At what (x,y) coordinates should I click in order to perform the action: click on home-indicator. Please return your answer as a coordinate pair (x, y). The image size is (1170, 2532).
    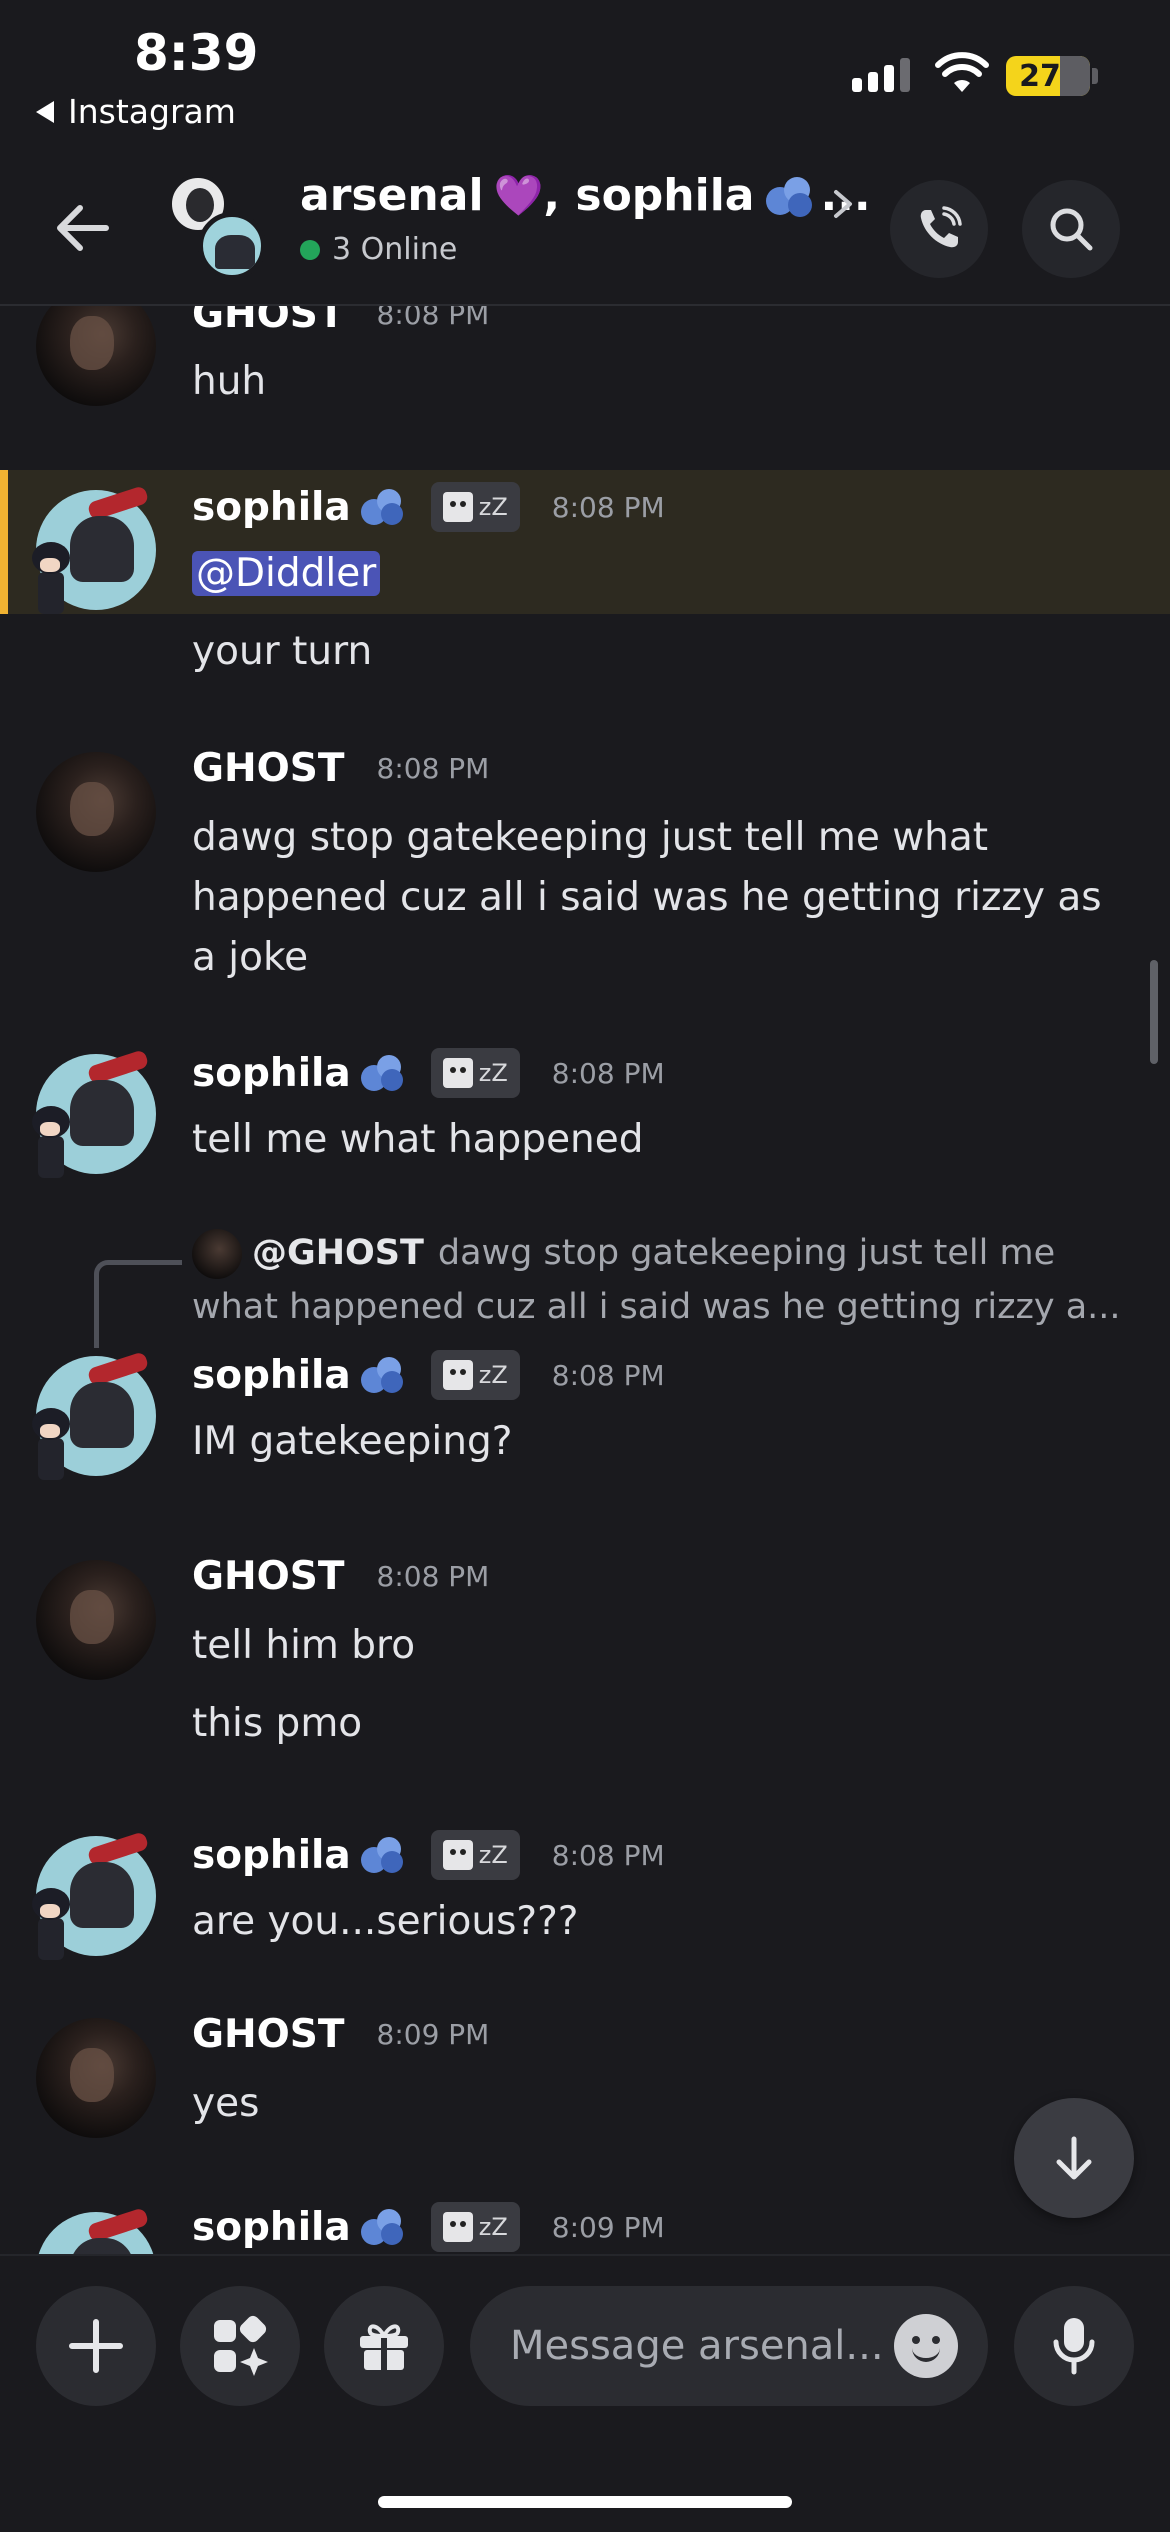
    Looking at the image, I should click on (585, 2502).